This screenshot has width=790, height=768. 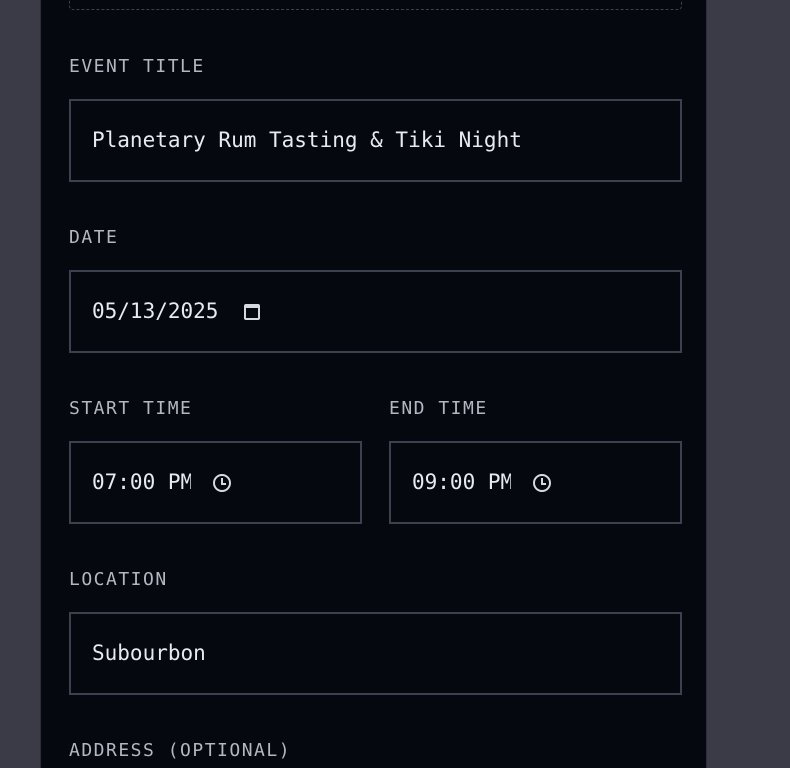 I want to click on date-label: DATE, so click(x=94, y=237).